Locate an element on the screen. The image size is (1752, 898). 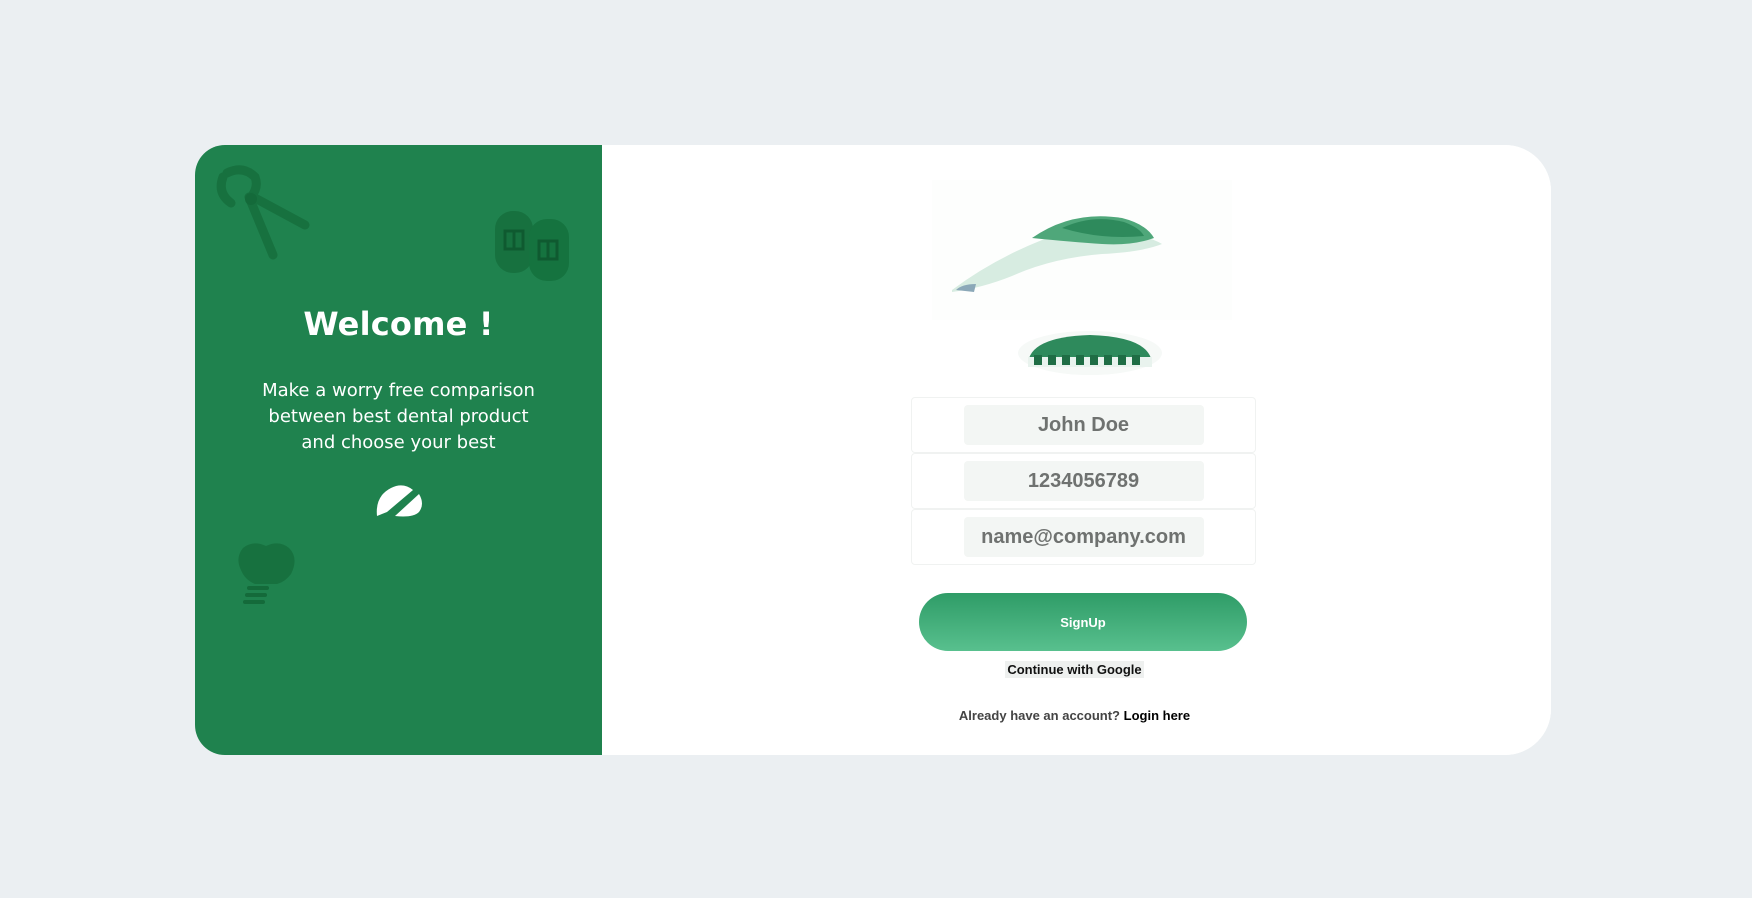
login-prompt: Already have an account? Login here is located at coordinates (1074, 715).